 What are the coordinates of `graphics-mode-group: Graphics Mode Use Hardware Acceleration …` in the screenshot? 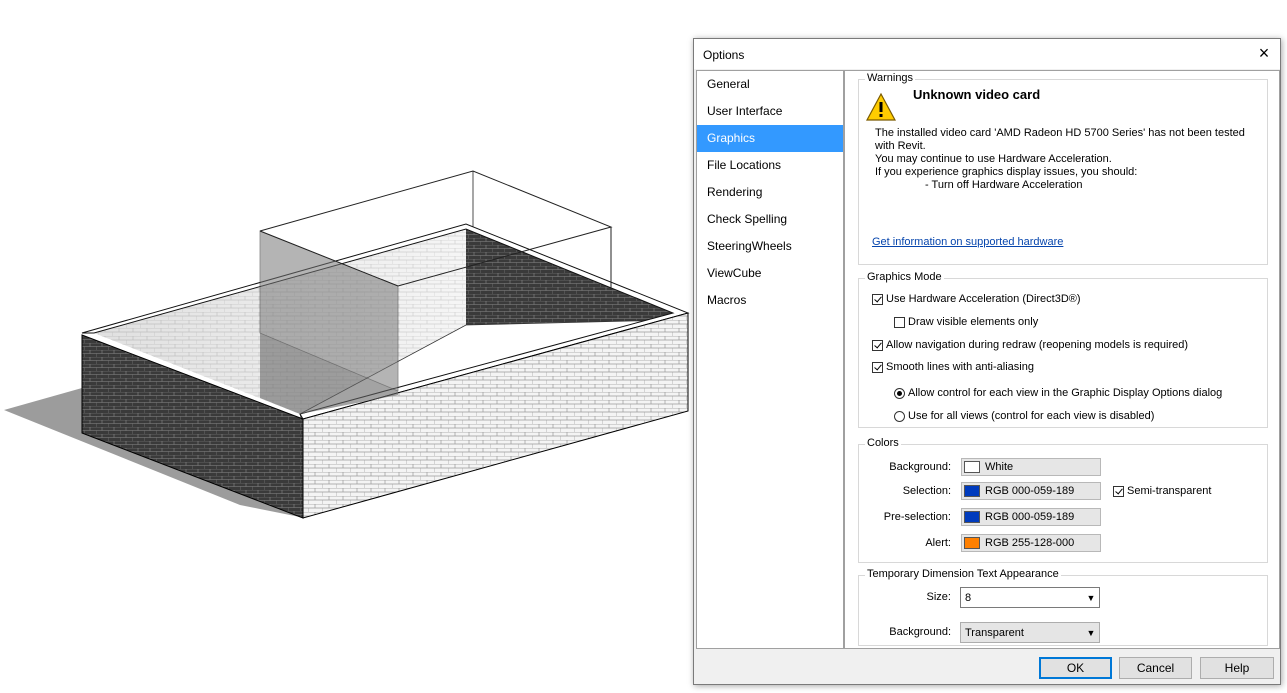 It's located at (1063, 349).